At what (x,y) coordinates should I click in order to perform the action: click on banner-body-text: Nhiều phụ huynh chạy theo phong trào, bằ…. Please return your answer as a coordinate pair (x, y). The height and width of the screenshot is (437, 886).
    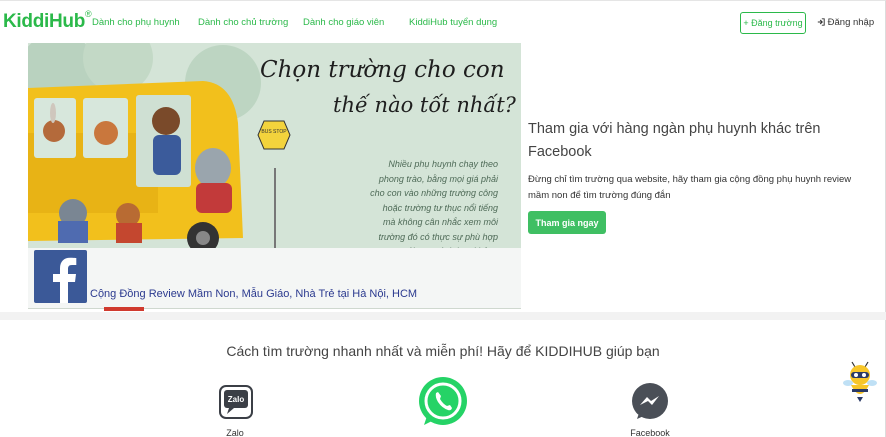
    Looking at the image, I should click on (434, 207).